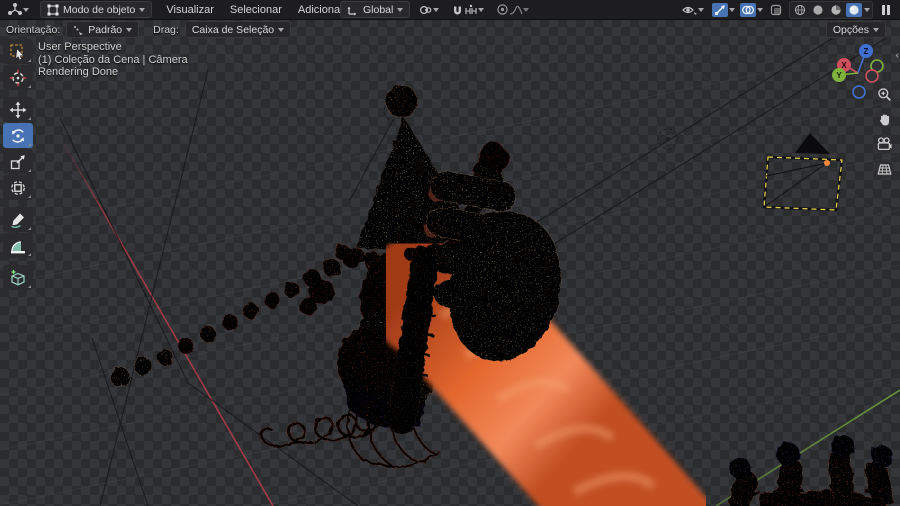  I want to click on overlays-dropdown-icon, so click(760, 9).